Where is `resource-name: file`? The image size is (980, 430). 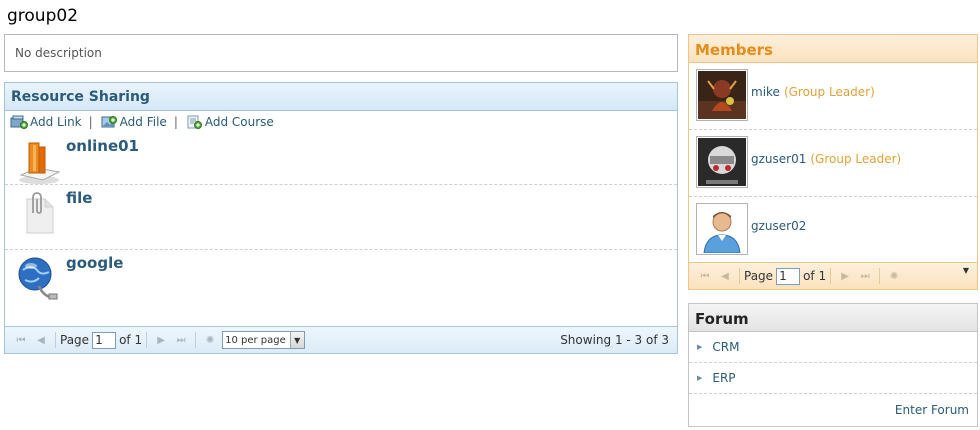
resource-name: file is located at coordinates (79, 198).